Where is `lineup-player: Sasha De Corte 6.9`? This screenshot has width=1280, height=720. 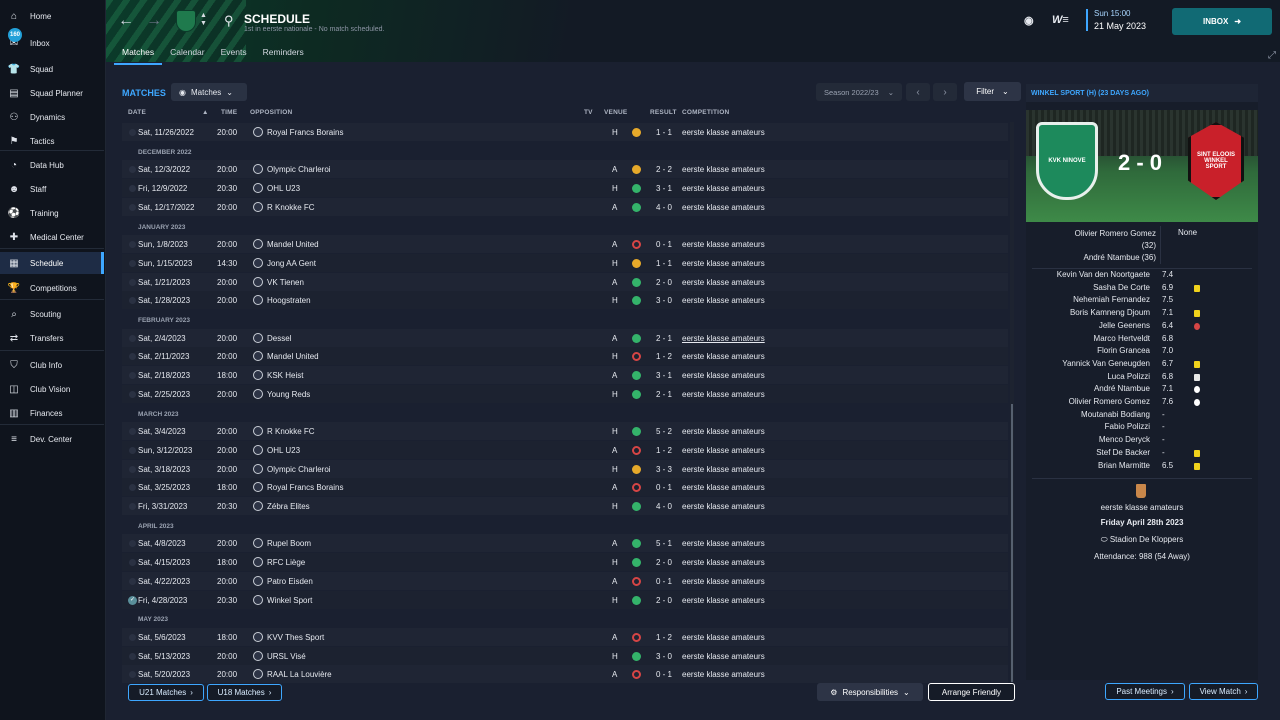 lineup-player: Sasha De Corte 6.9 is located at coordinates (1142, 289).